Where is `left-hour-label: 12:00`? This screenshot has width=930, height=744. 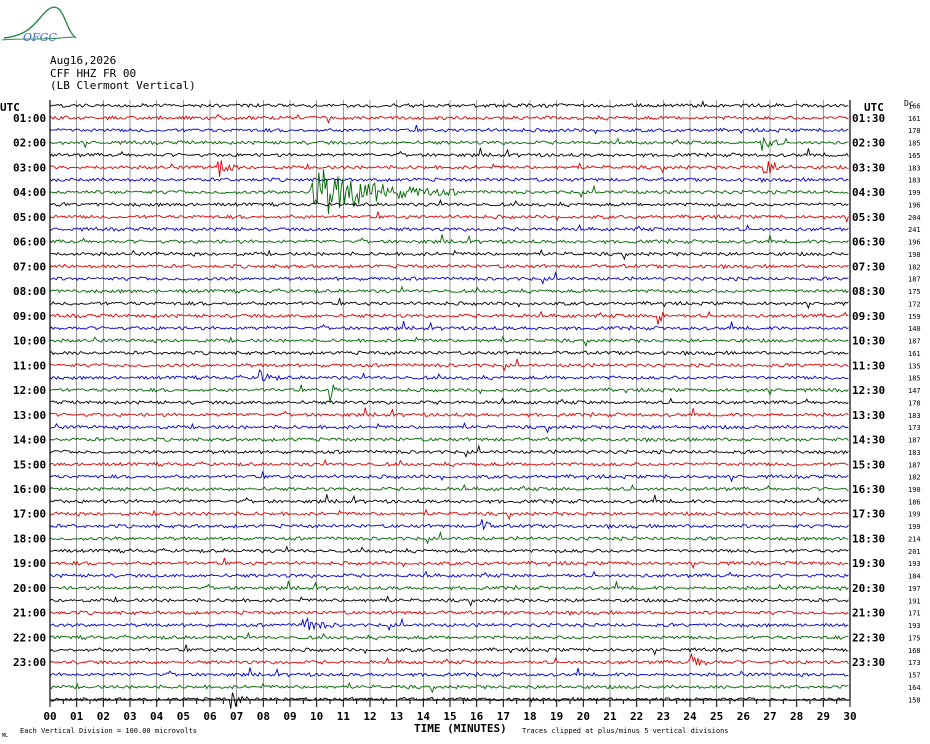 left-hour-label: 12:00 is located at coordinates (29, 390).